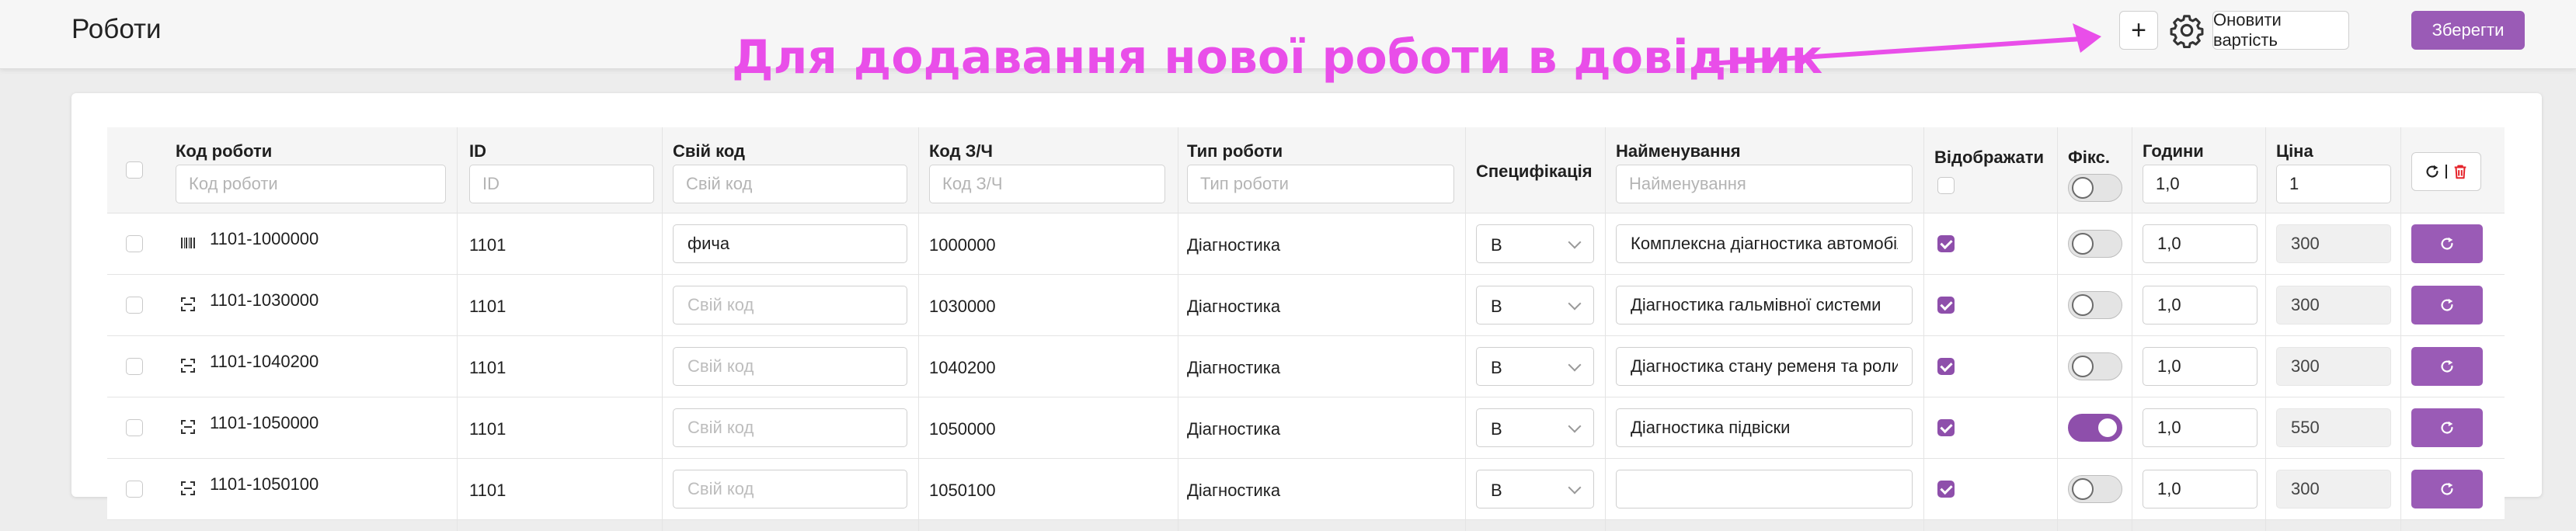 Image resolution: width=2576 pixels, height=531 pixels. I want to click on add-work-button: +, so click(2138, 30).